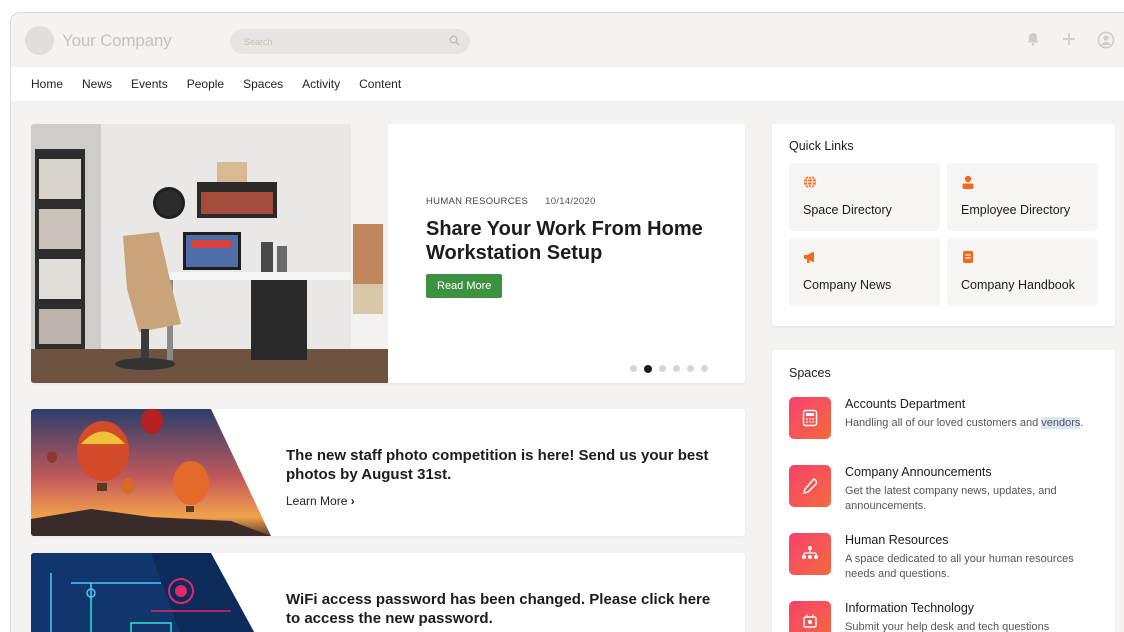 The image size is (1124, 632). Describe the element at coordinates (905, 404) in the screenshot. I see `space-name: Accounts Department` at that location.